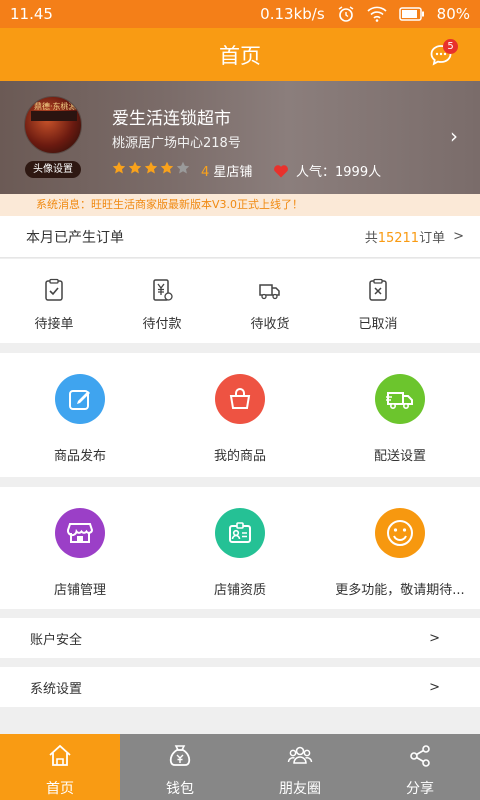 This screenshot has width=480, height=800. What do you see at coordinates (176, 143) in the screenshot?
I see `store-address: 桃源居广场中心218号` at bounding box center [176, 143].